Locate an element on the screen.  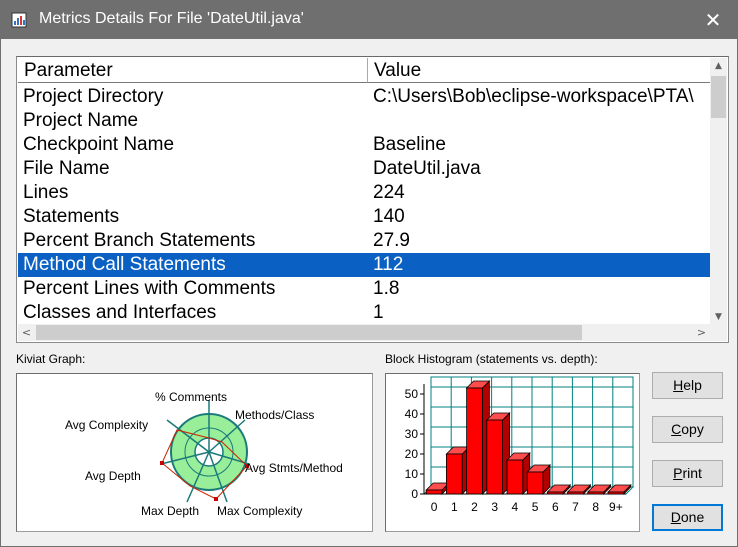
vertical-scroll-thumb is located at coordinates (718, 97).